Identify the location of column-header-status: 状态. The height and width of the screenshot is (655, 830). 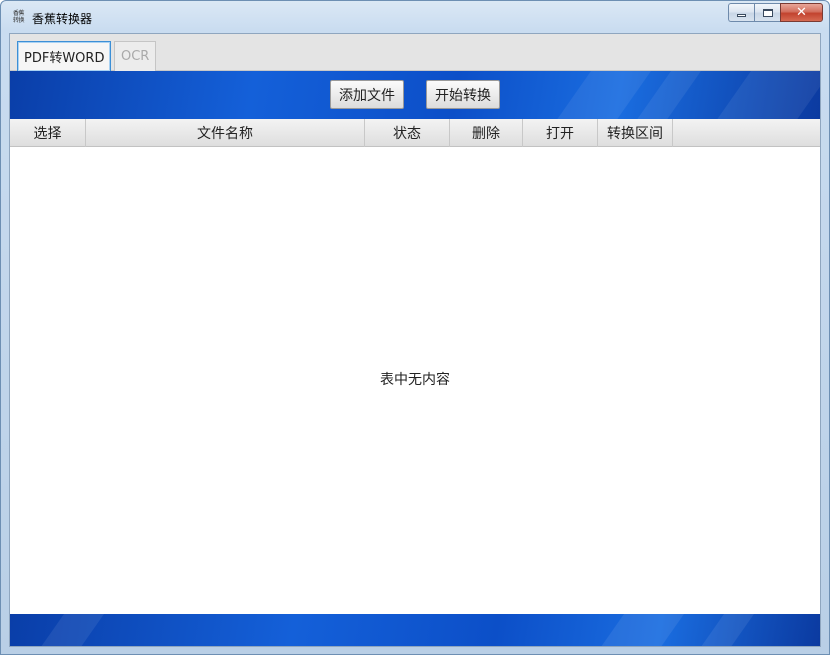
(407, 133).